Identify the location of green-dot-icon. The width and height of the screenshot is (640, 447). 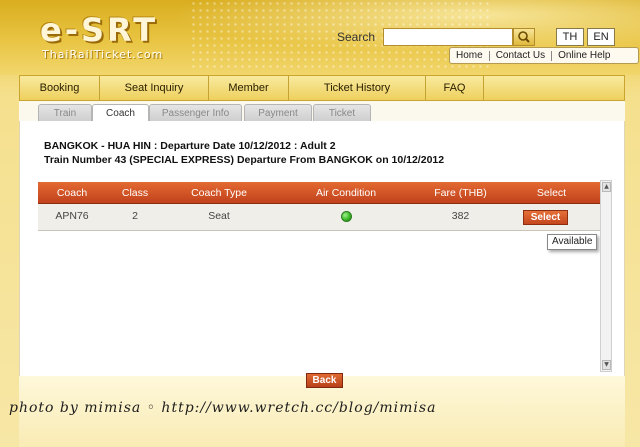
(346, 216).